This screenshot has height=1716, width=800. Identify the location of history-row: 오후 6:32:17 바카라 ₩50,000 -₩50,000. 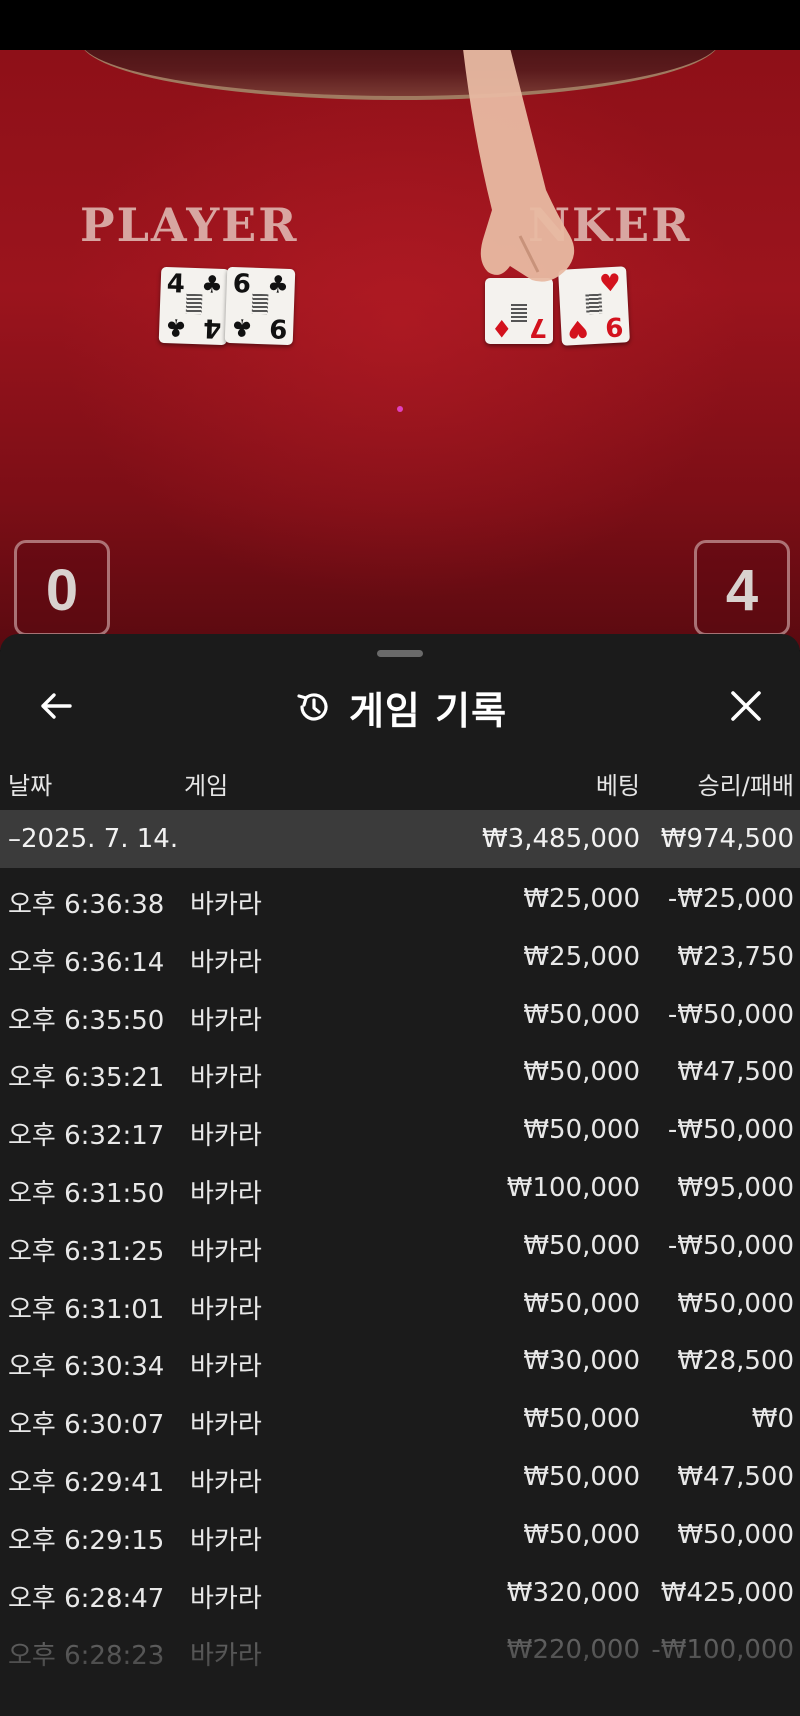
(400, 1128).